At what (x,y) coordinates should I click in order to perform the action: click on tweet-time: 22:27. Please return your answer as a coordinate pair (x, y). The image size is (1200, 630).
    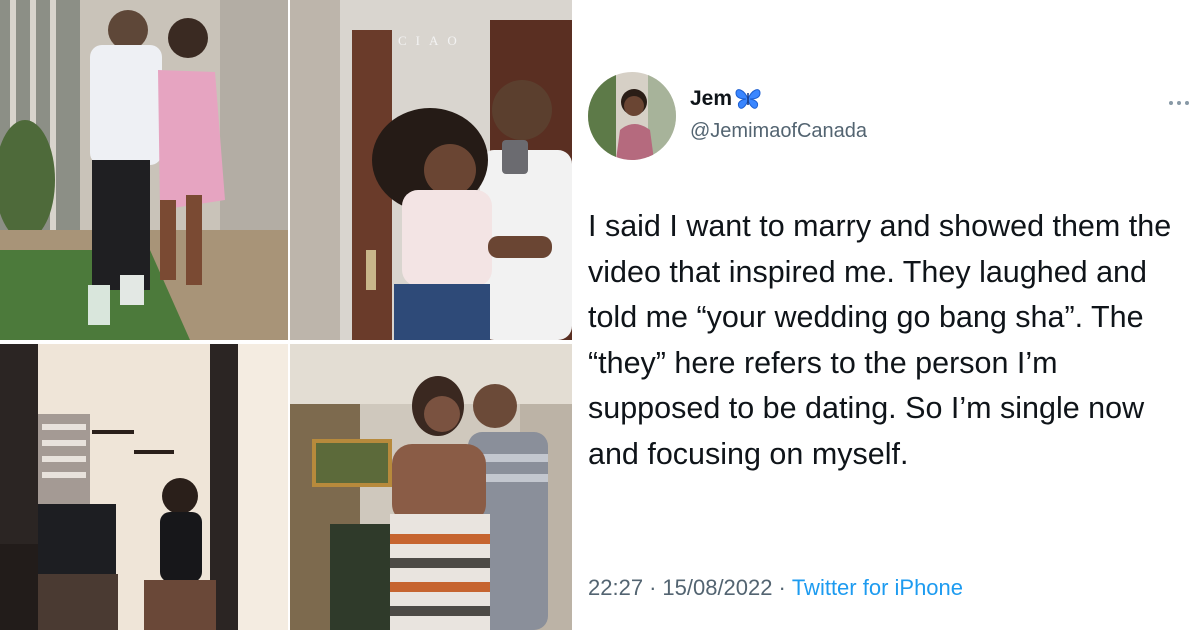
    Looking at the image, I should click on (615, 588).